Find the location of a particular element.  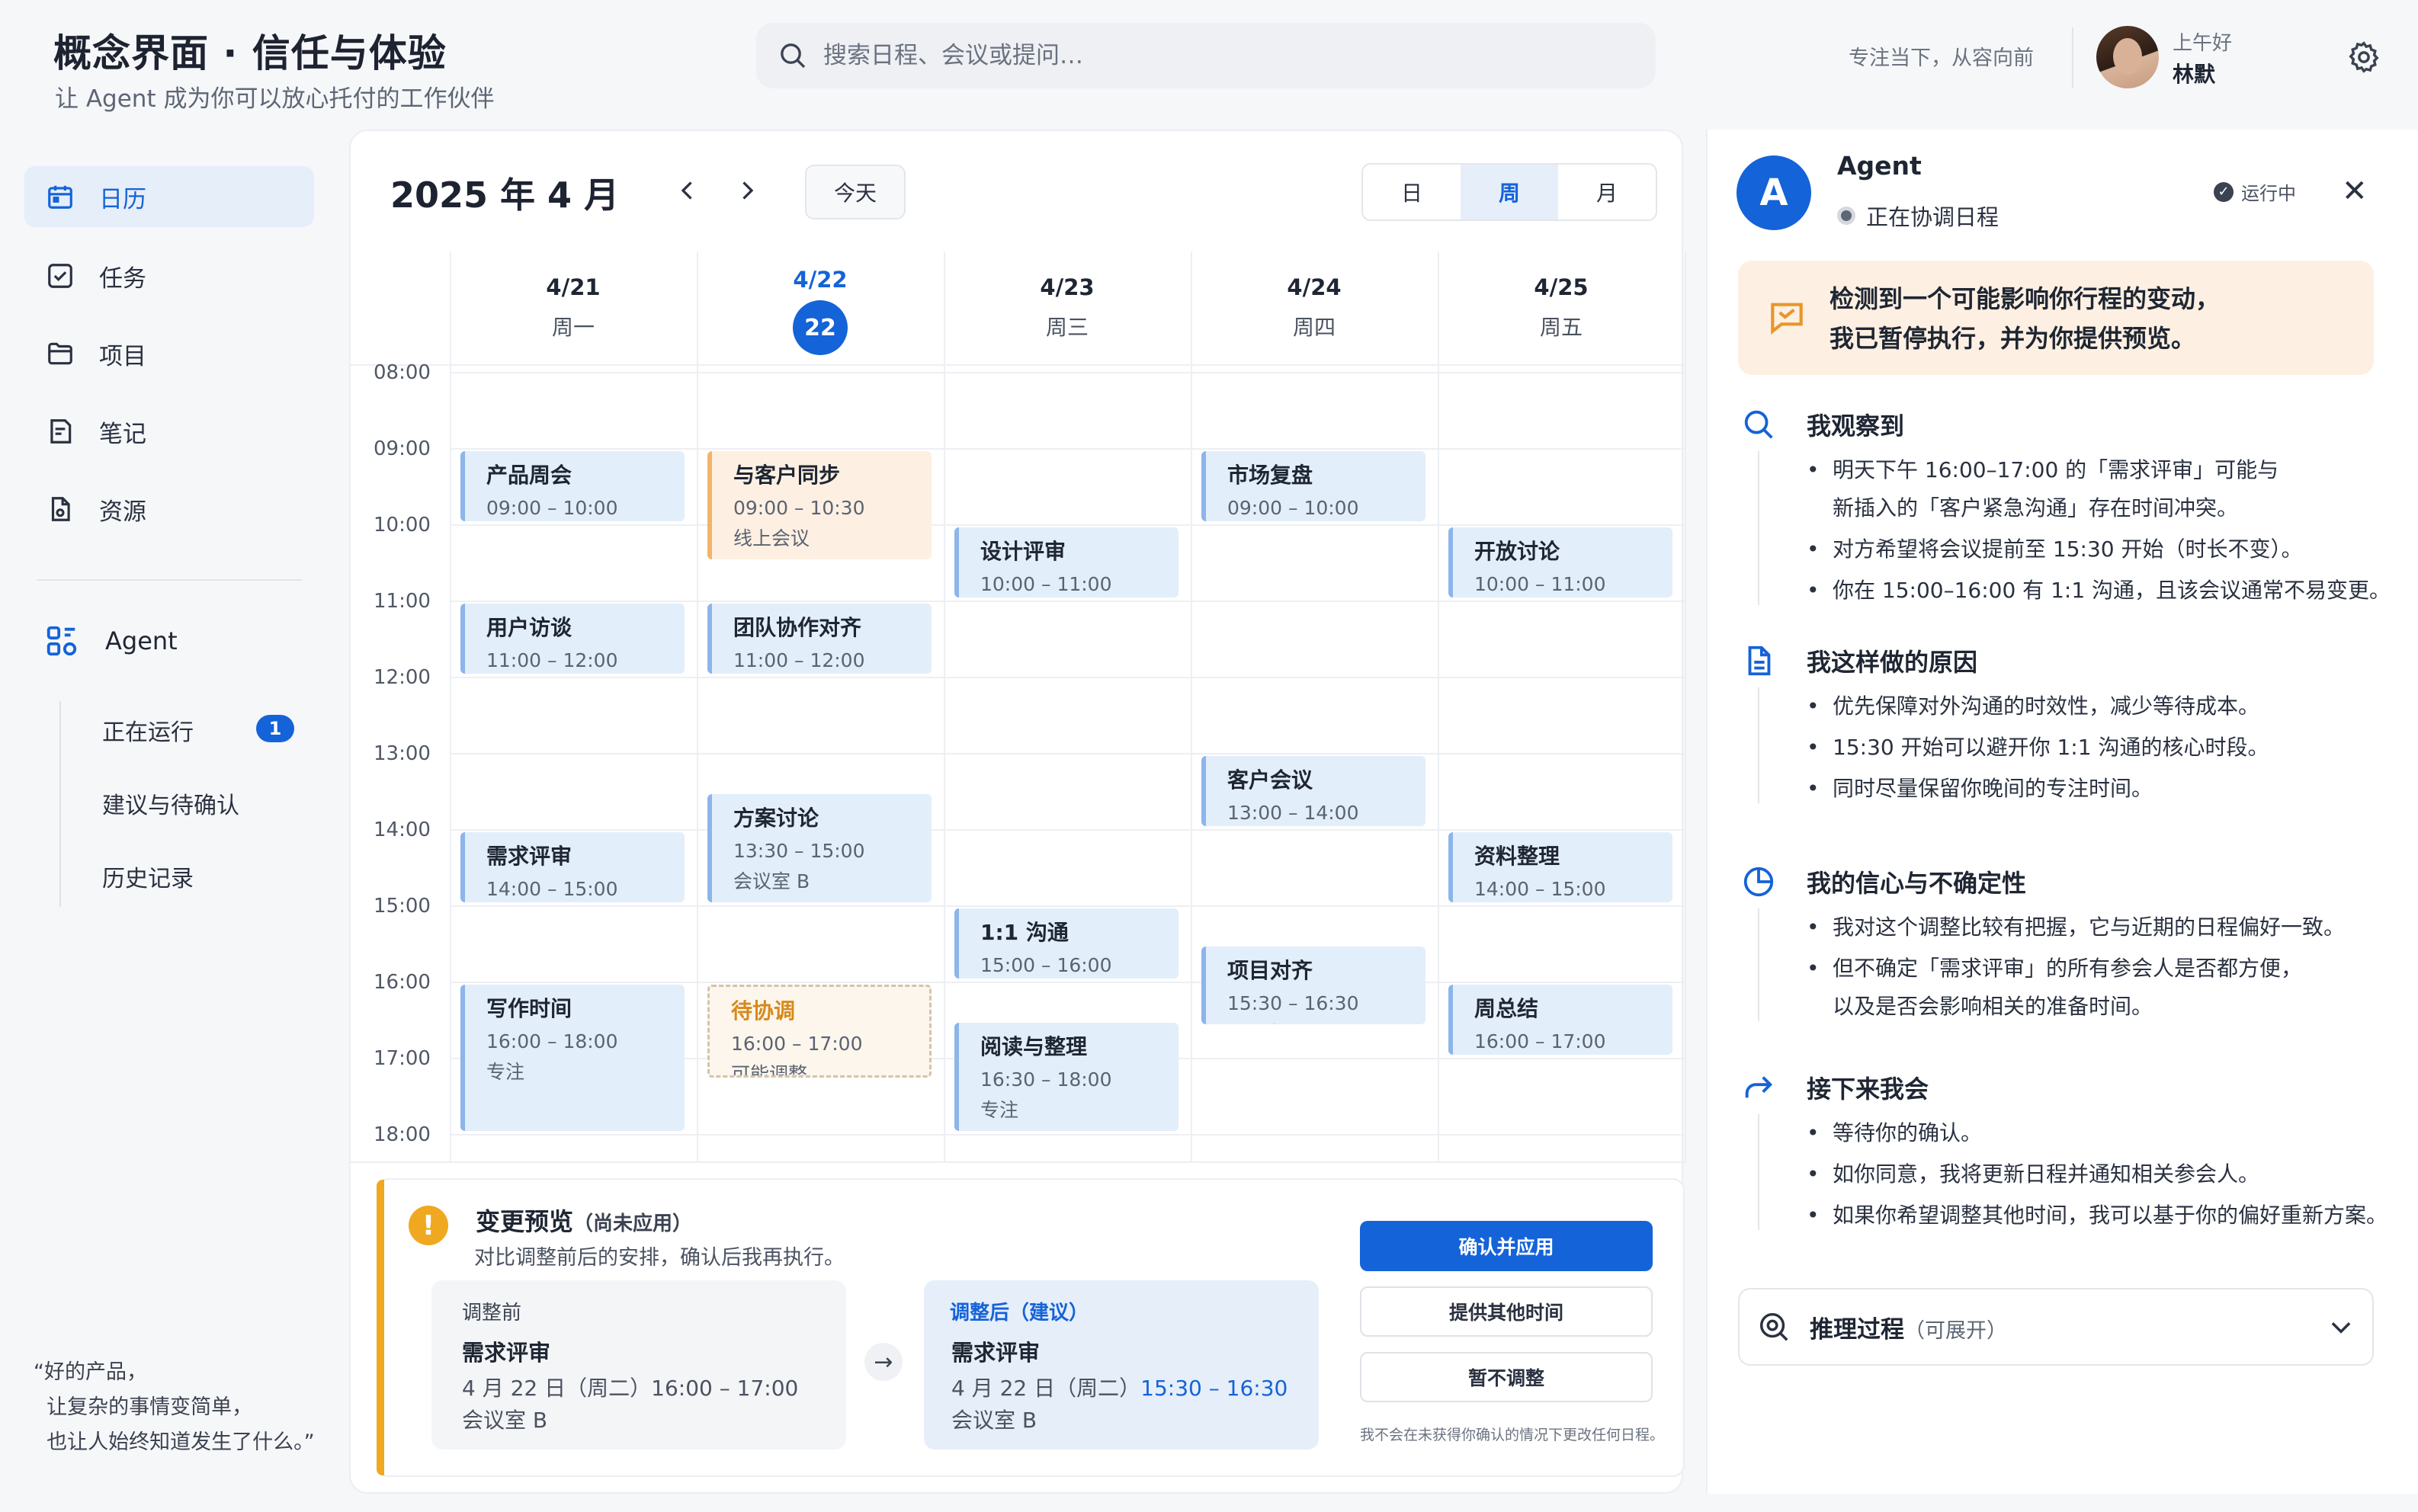

preview-title-text: 变更预览 is located at coordinates (525, 1221).